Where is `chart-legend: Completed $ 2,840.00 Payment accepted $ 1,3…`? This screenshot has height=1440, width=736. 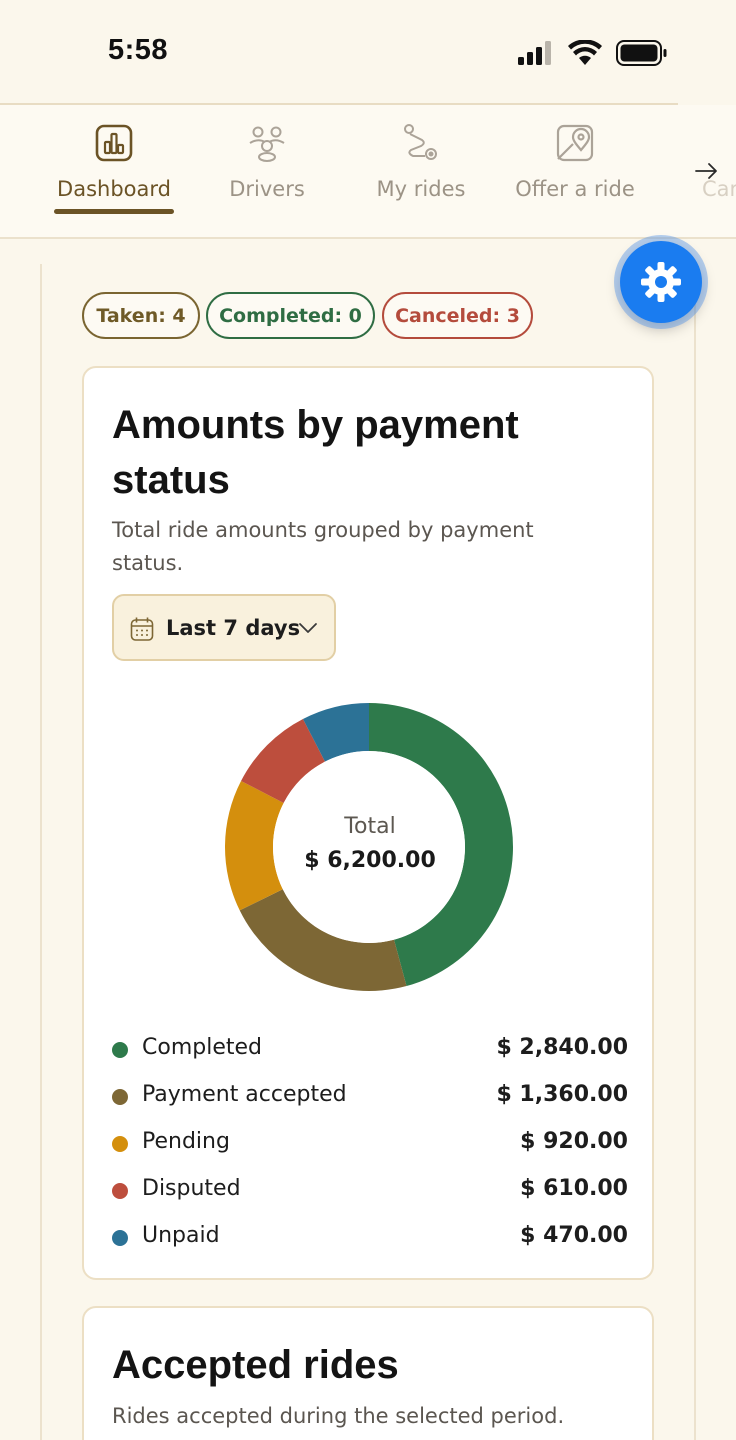
chart-legend: Completed $ 2,840.00 Payment accepted $ 1,3… is located at coordinates (370, 1149).